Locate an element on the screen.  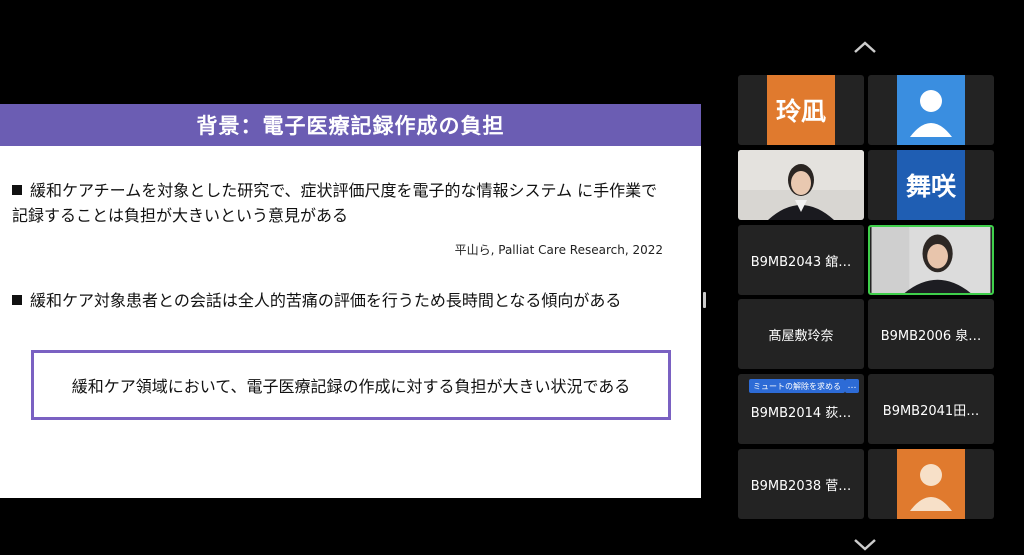
avatar: 玲凪 is located at coordinates (801, 110).